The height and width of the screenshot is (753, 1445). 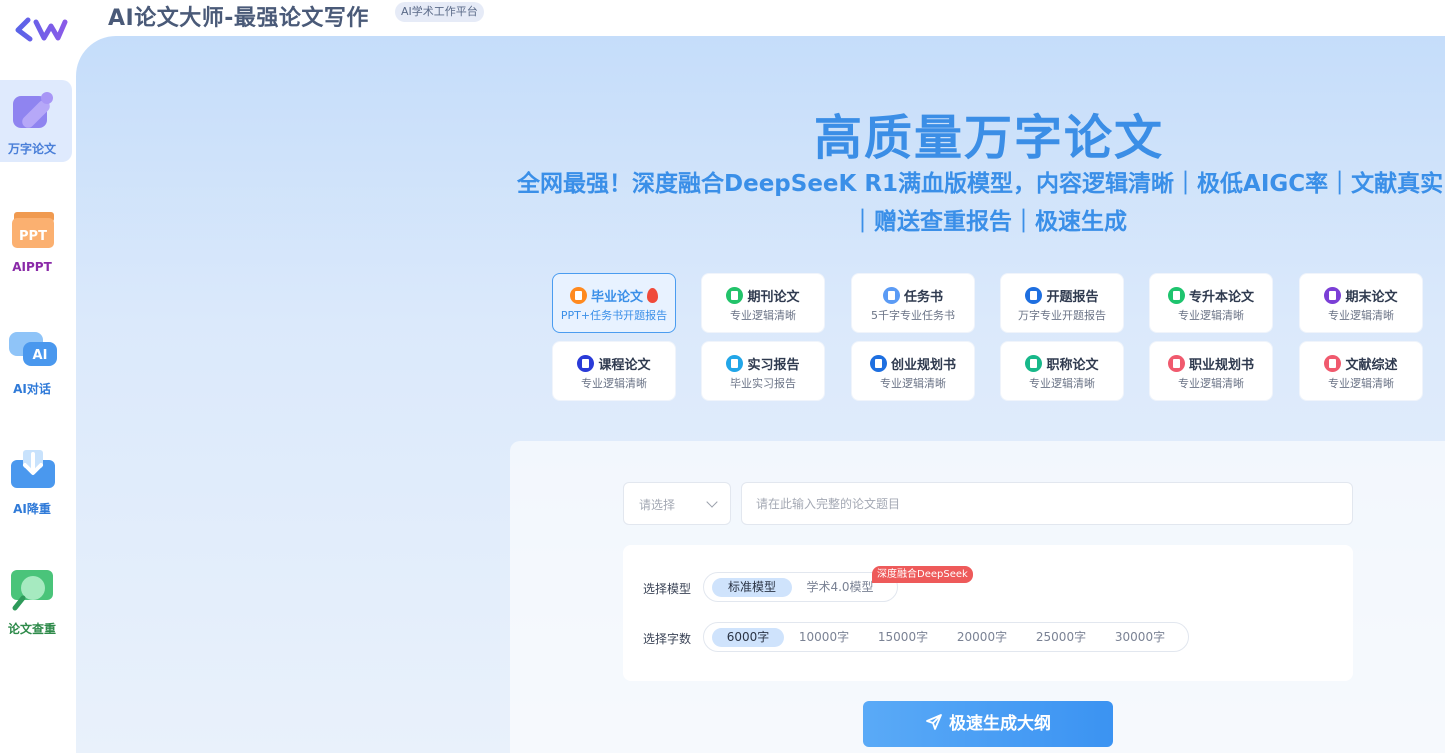 I want to click on app-logo, so click(x=41, y=29).